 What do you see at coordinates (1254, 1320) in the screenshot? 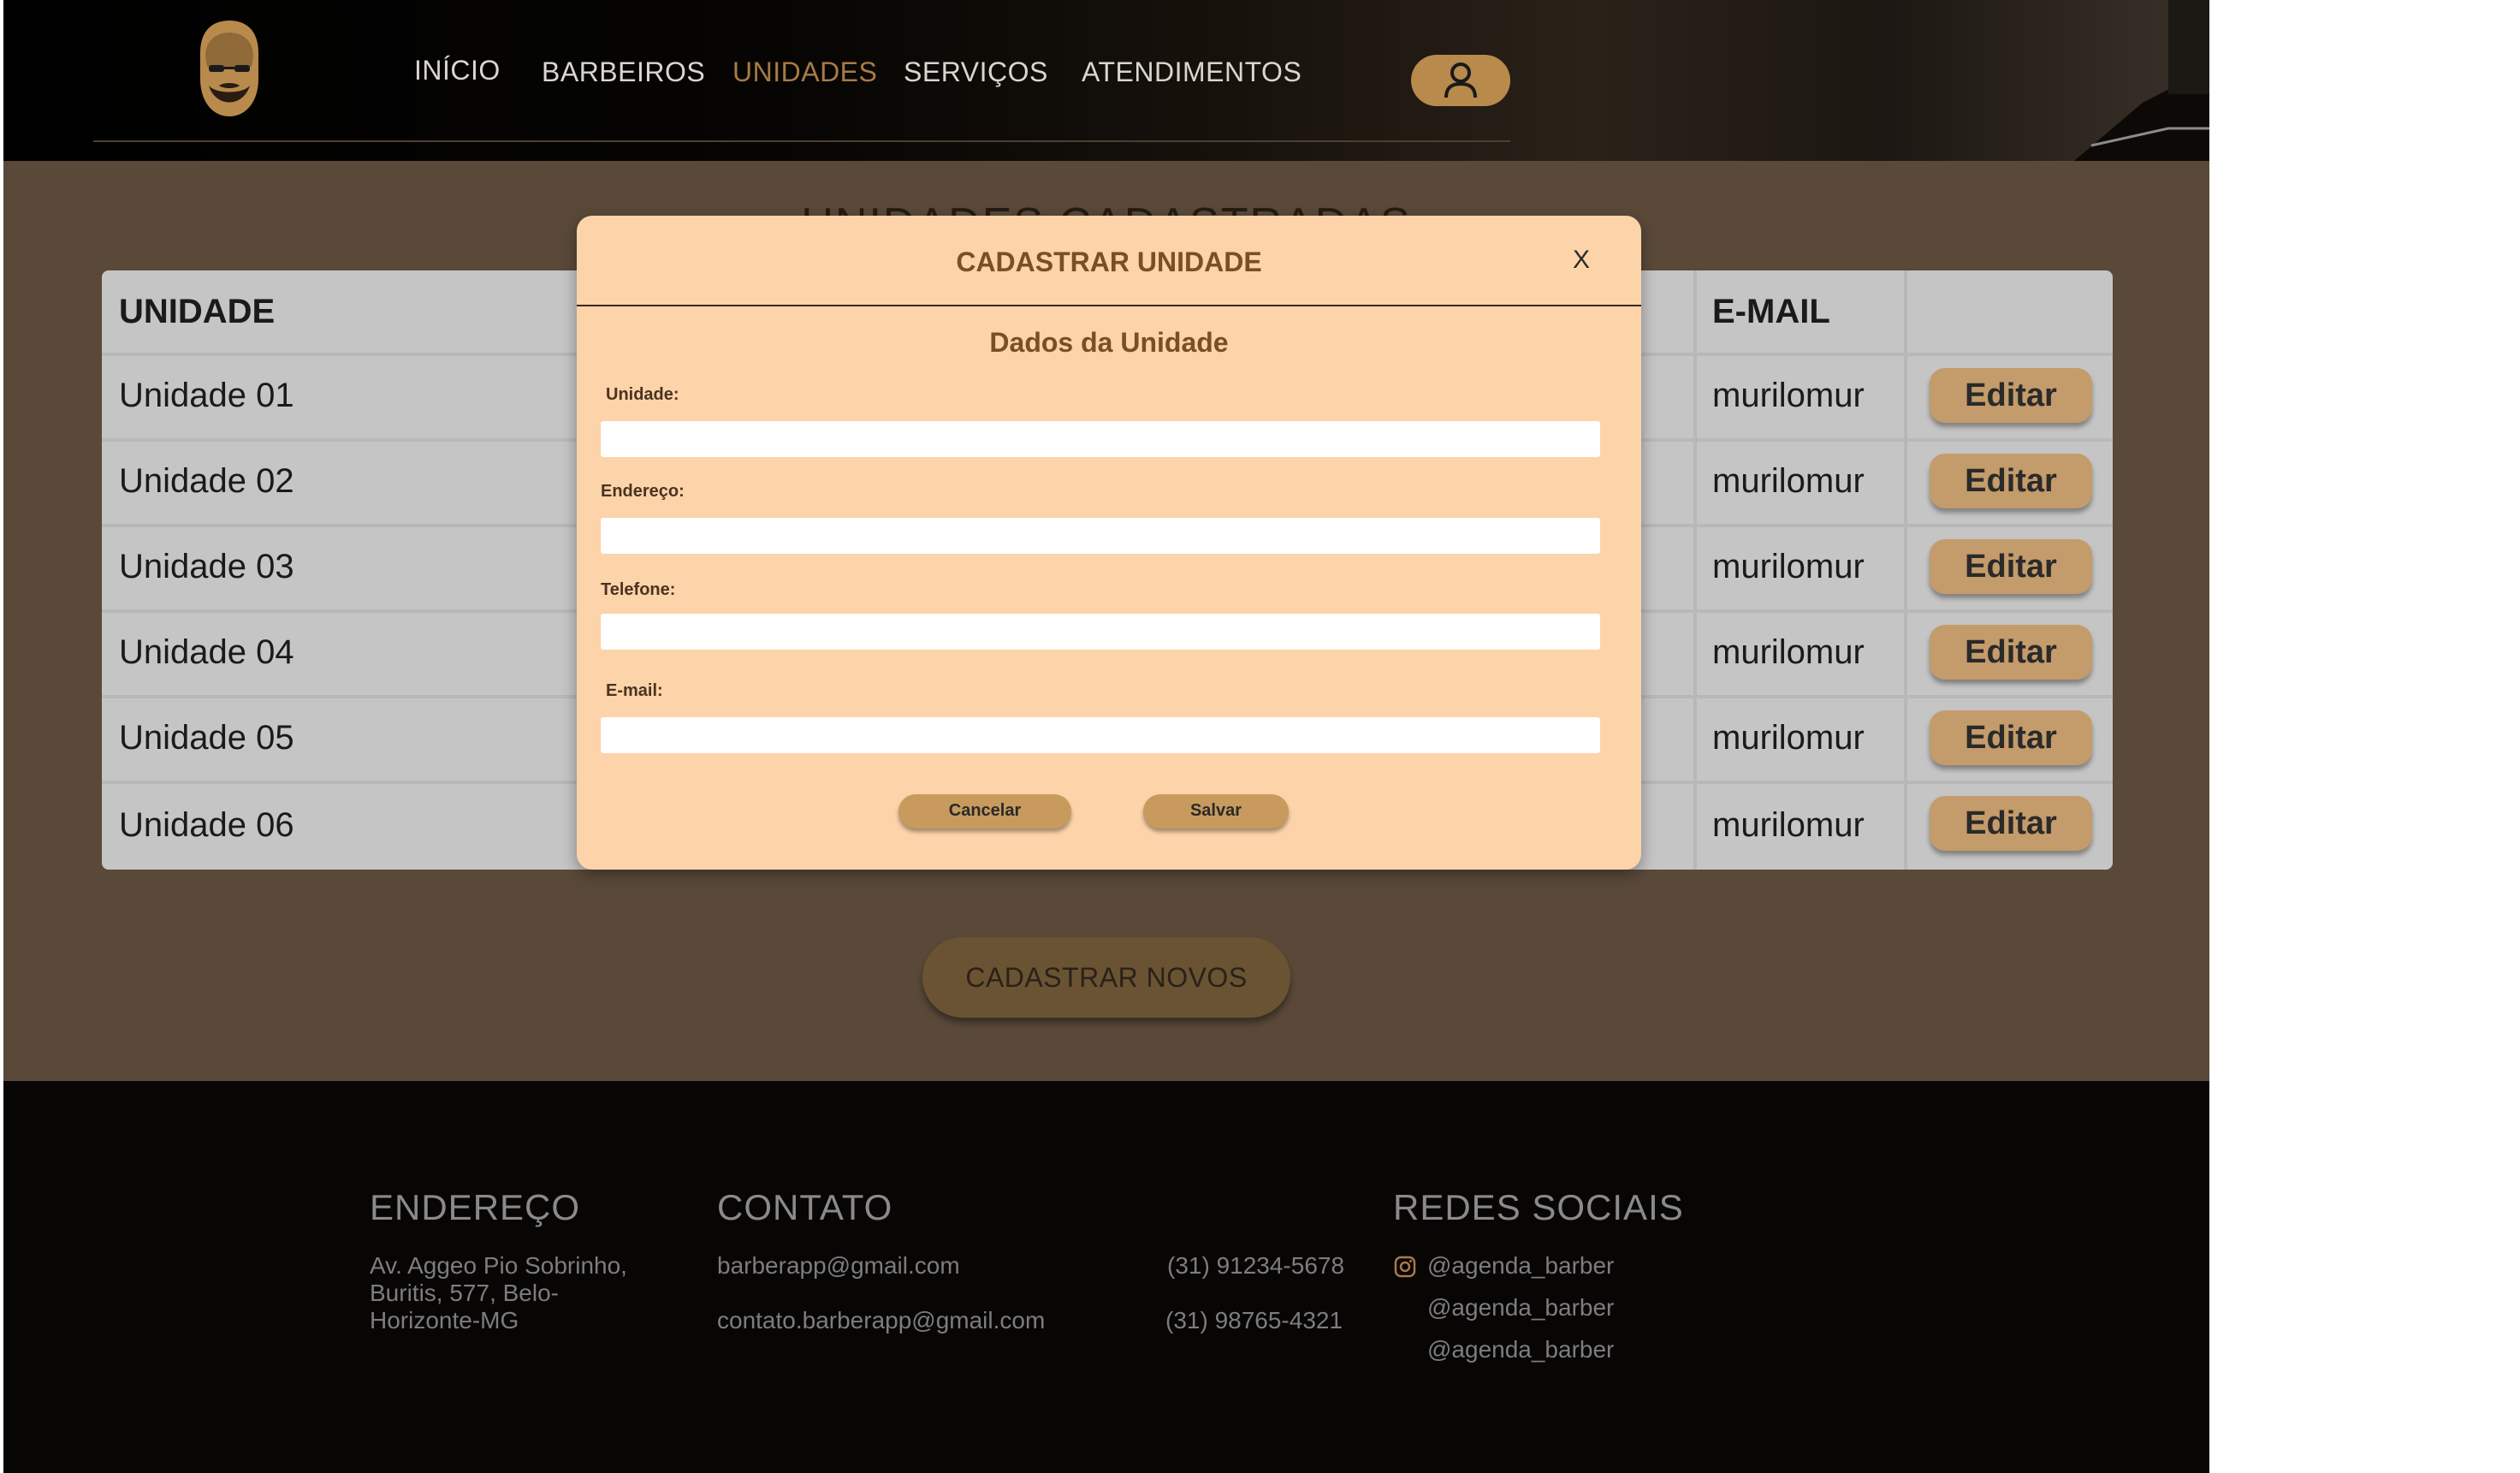
I see `contact-phone: (31) 98765-4321` at bounding box center [1254, 1320].